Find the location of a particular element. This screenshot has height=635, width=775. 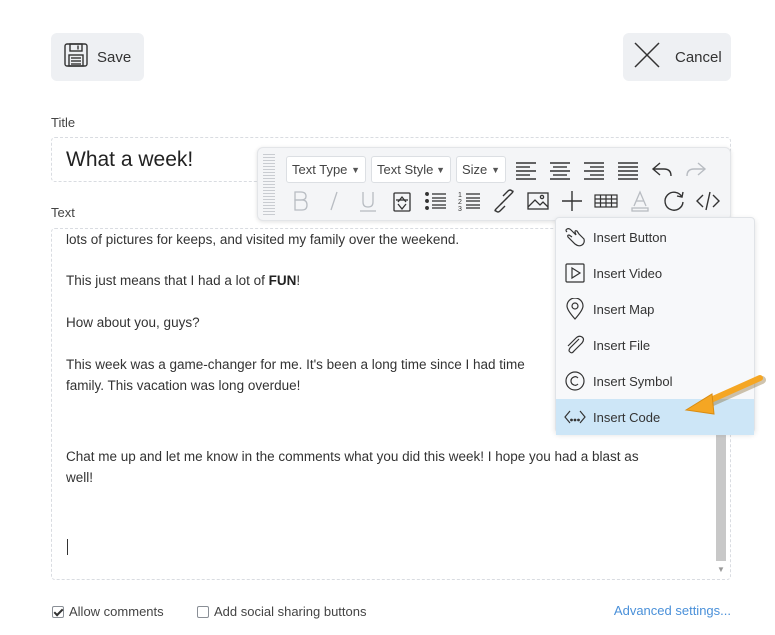

text-style-dropdown: Text Style ▼ is located at coordinates (411, 169).